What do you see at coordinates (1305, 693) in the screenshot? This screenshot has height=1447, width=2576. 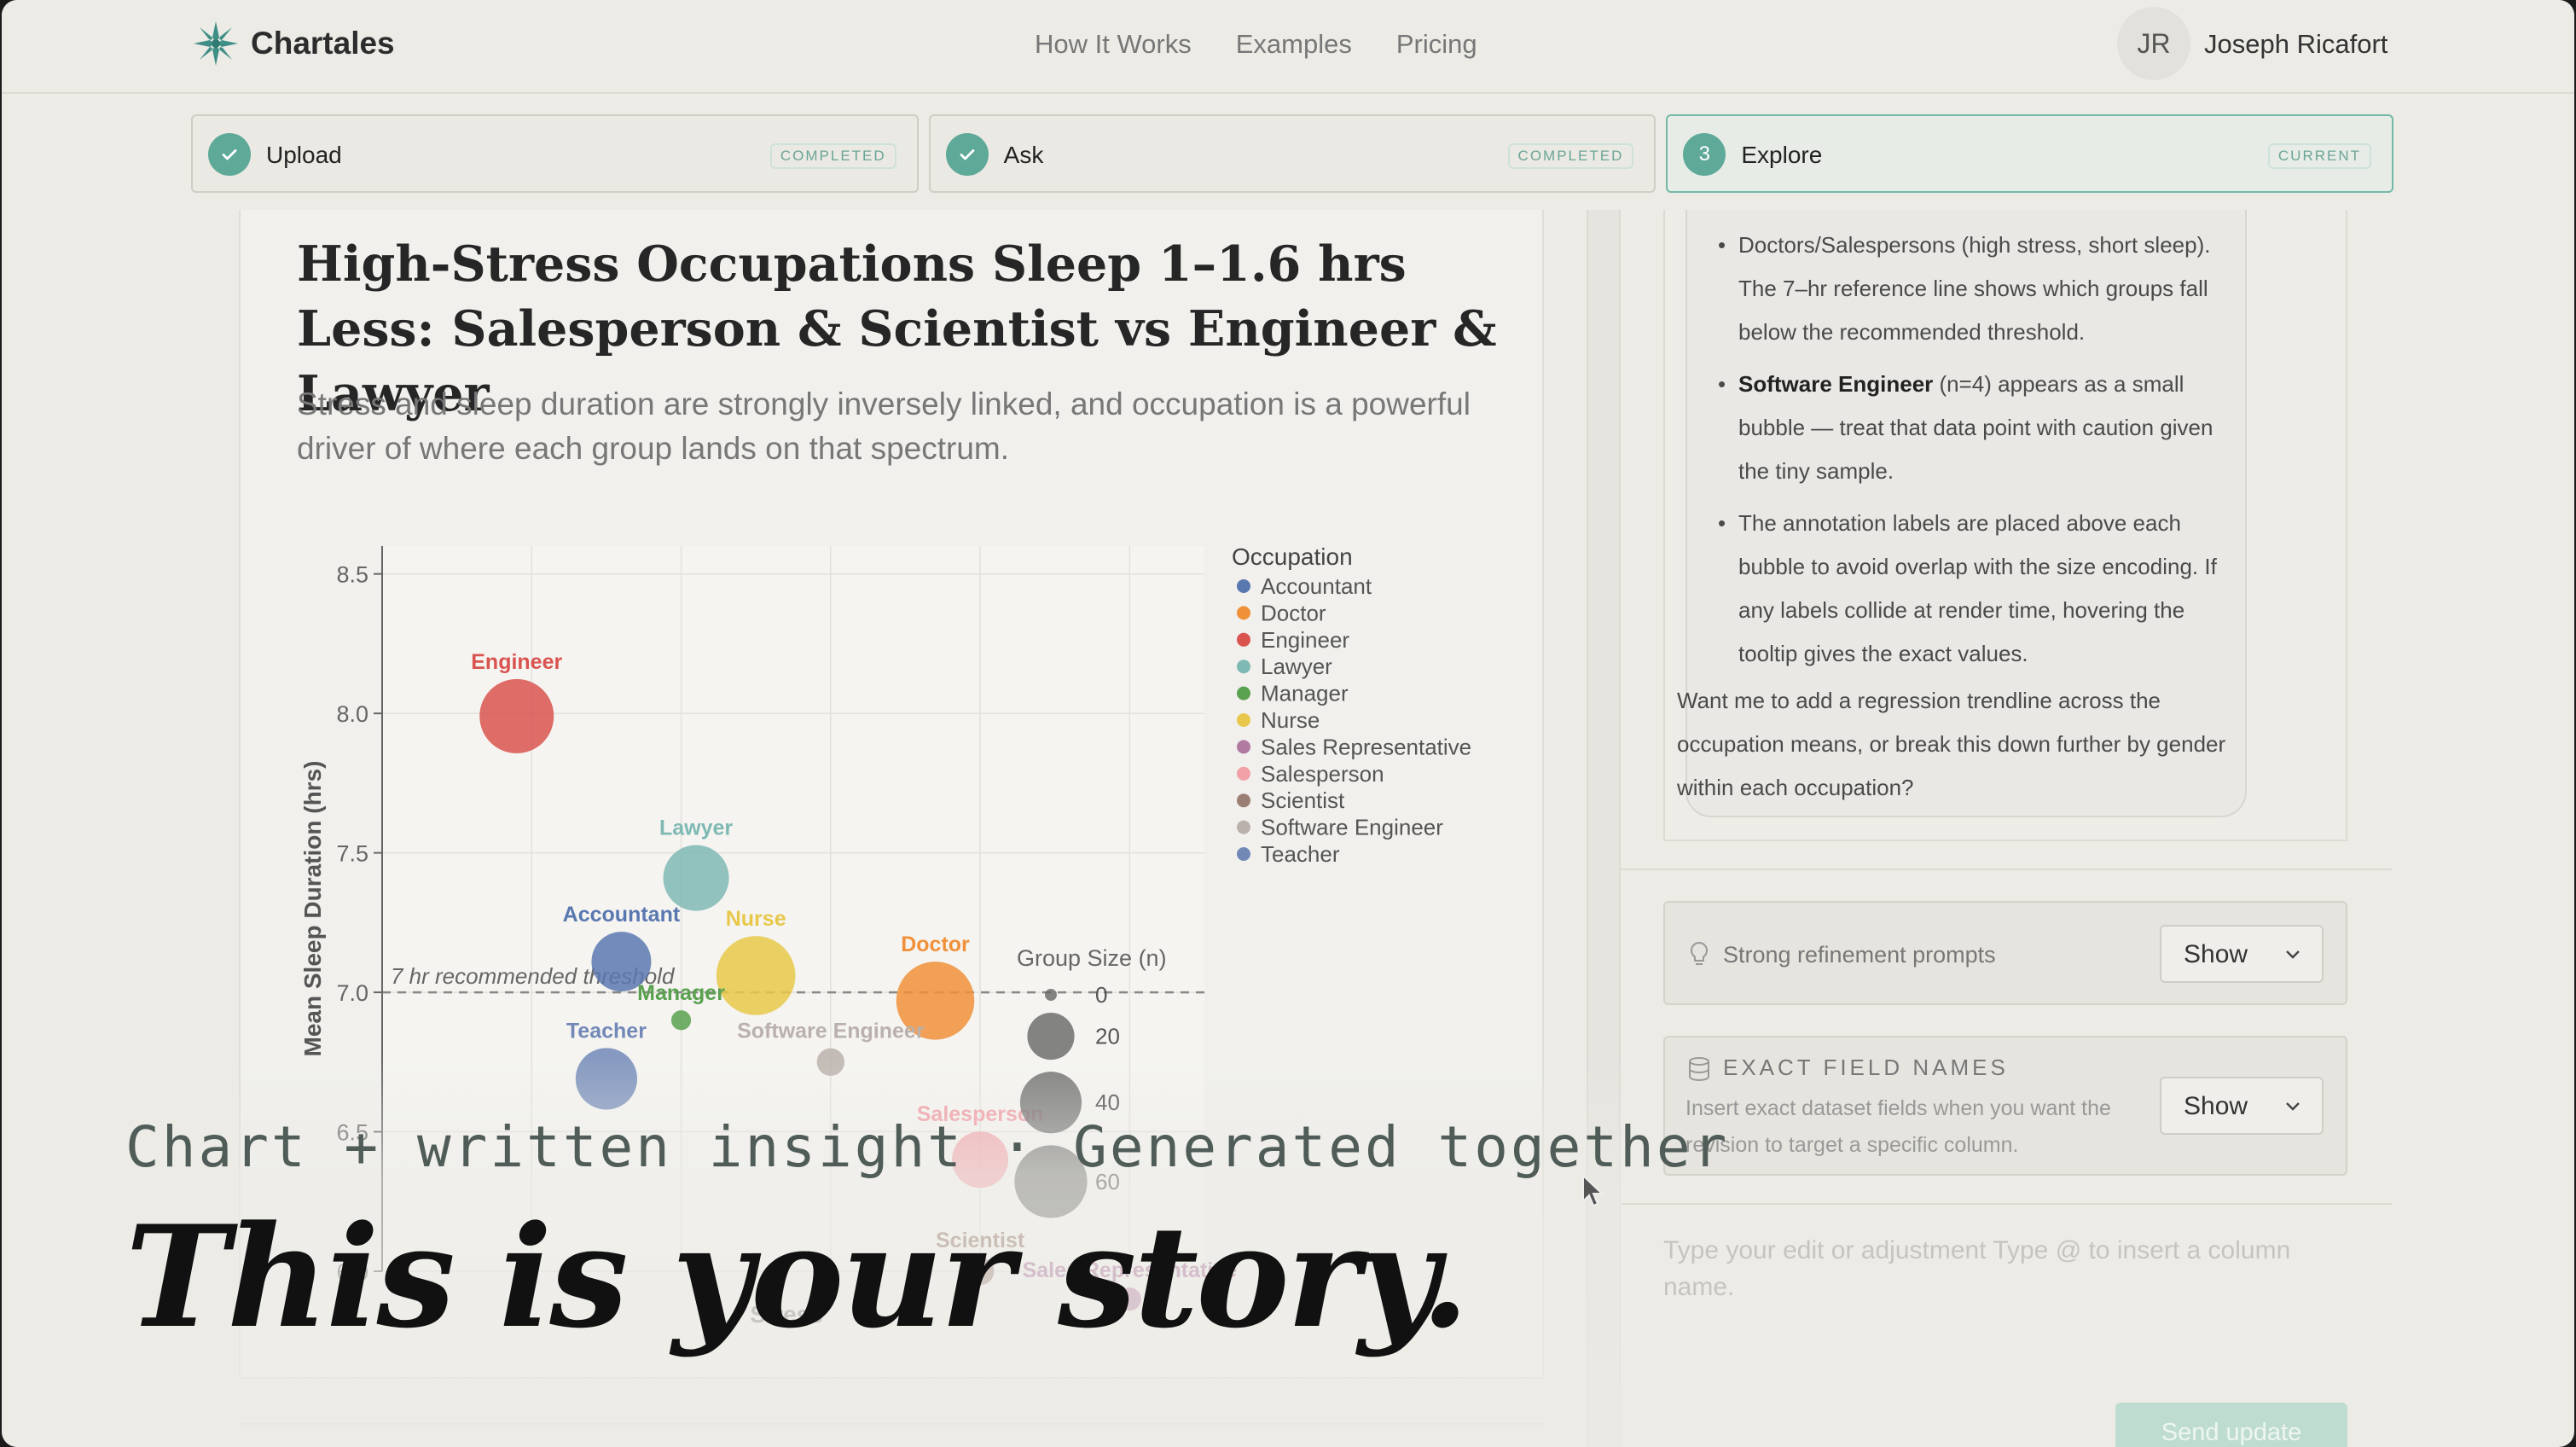 I see `legend-entry: Manager` at bounding box center [1305, 693].